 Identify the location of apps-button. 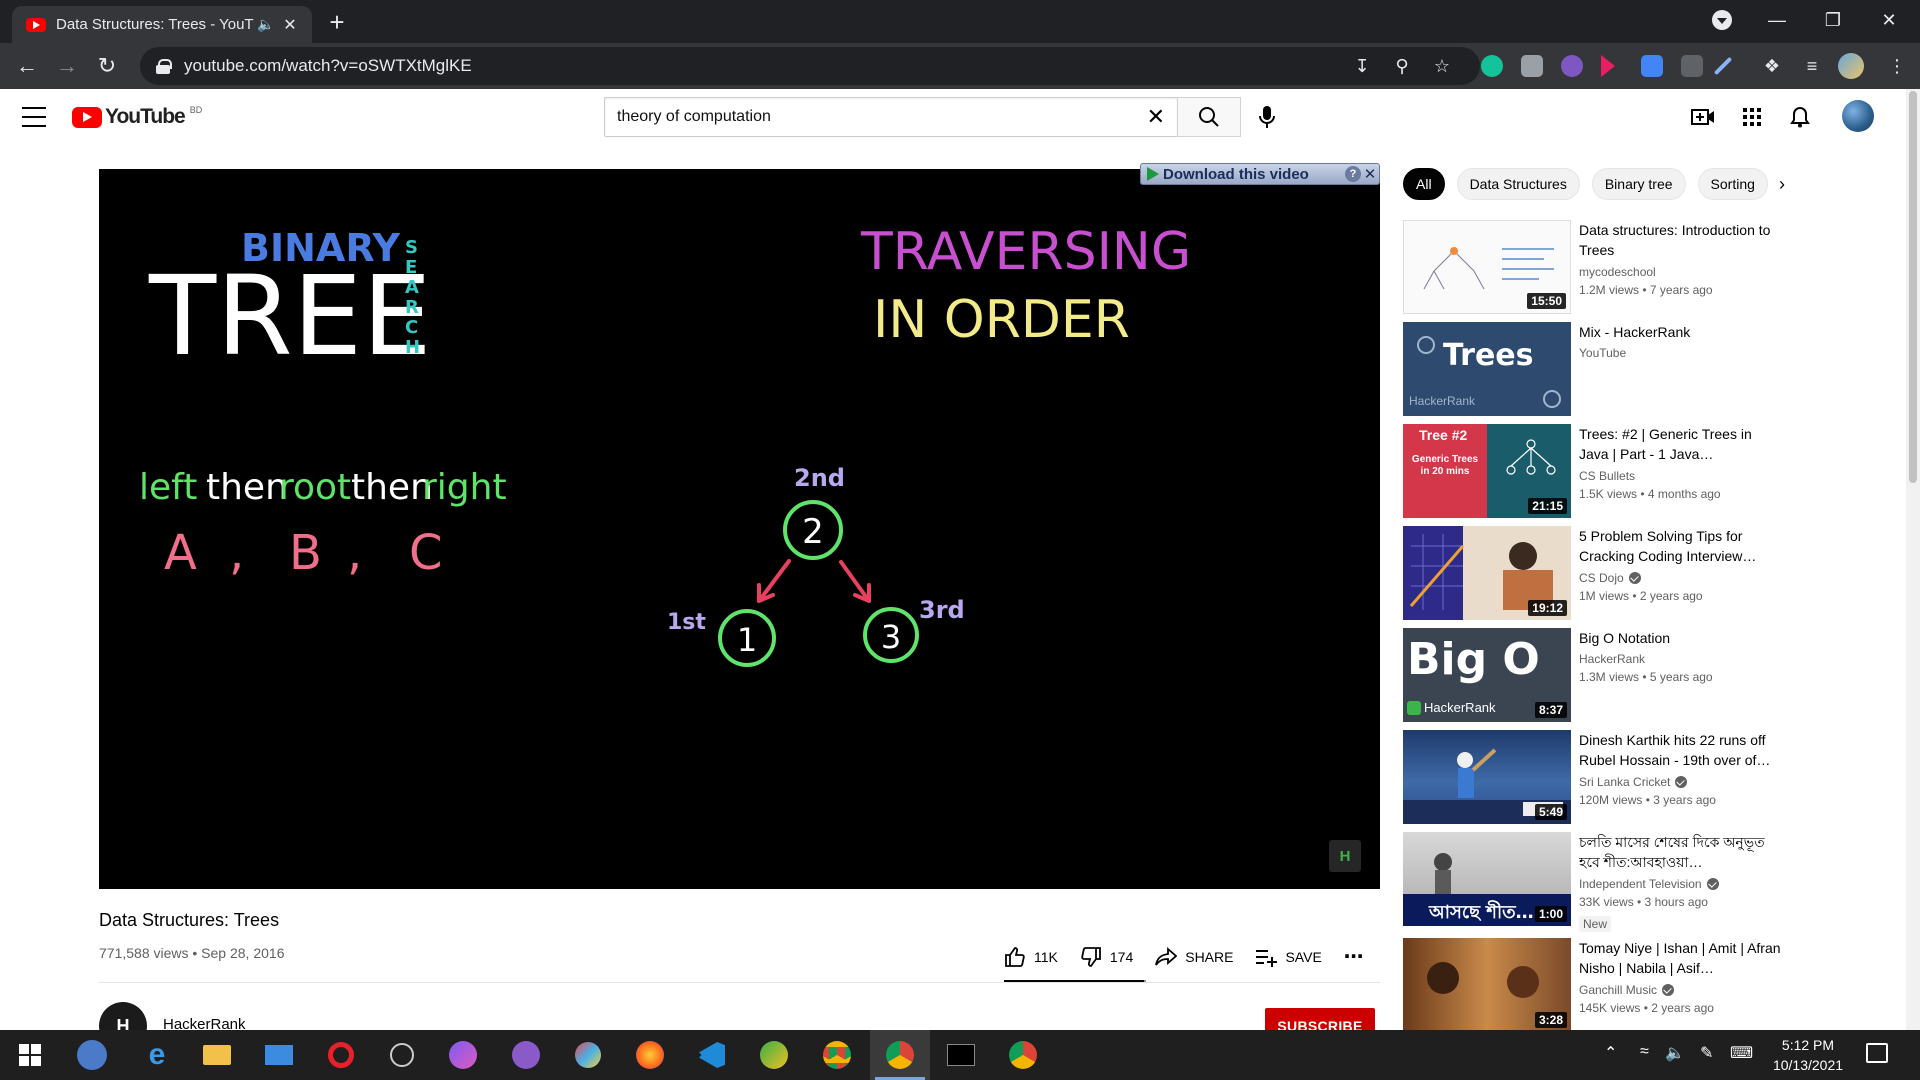
(1752, 117).